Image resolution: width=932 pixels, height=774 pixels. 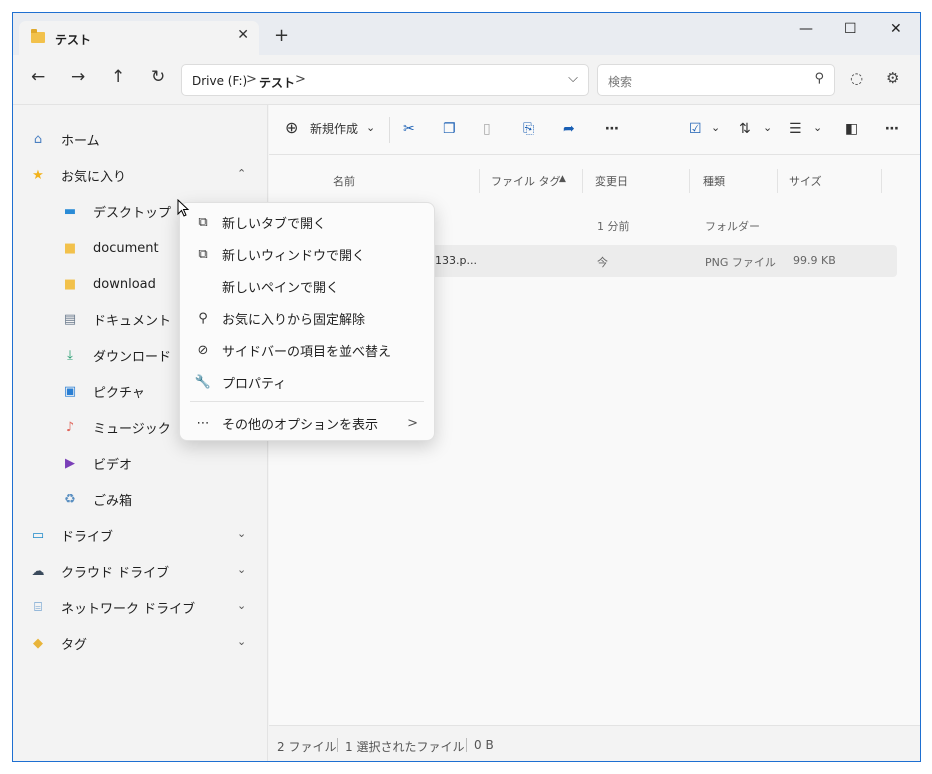 I want to click on sidebar-item: ■ download, so click(x=108, y=284).